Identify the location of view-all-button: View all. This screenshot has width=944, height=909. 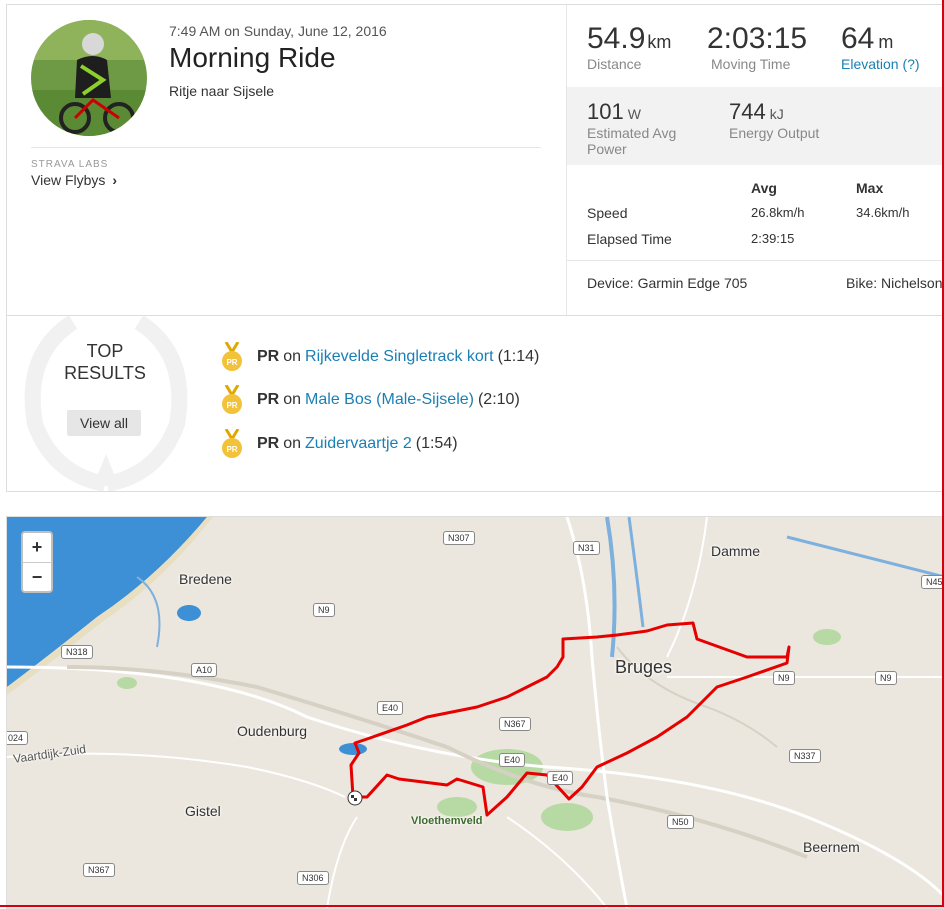
(104, 423).